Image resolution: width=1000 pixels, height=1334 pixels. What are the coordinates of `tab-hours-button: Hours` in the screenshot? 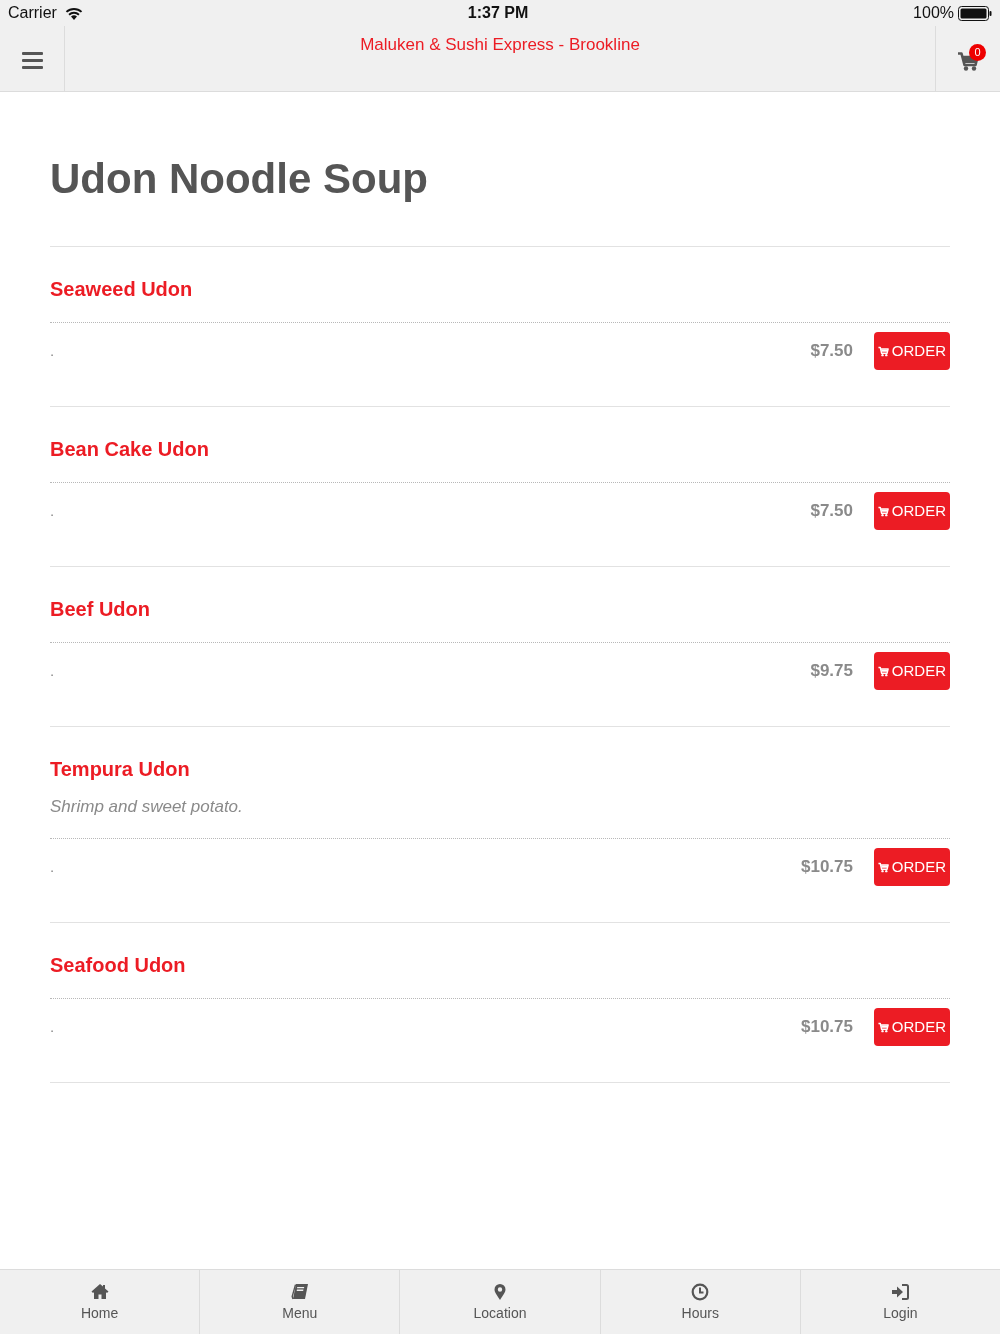 It's located at (700, 1302).